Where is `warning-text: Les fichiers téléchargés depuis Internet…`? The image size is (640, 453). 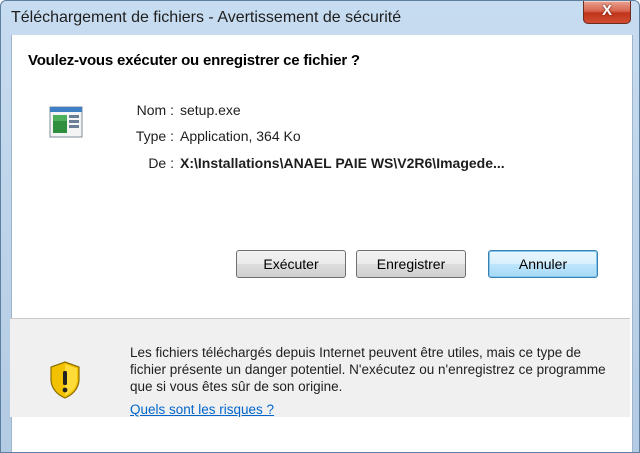
warning-text: Les fichiers téléchargés depuis Internet… is located at coordinates (368, 369).